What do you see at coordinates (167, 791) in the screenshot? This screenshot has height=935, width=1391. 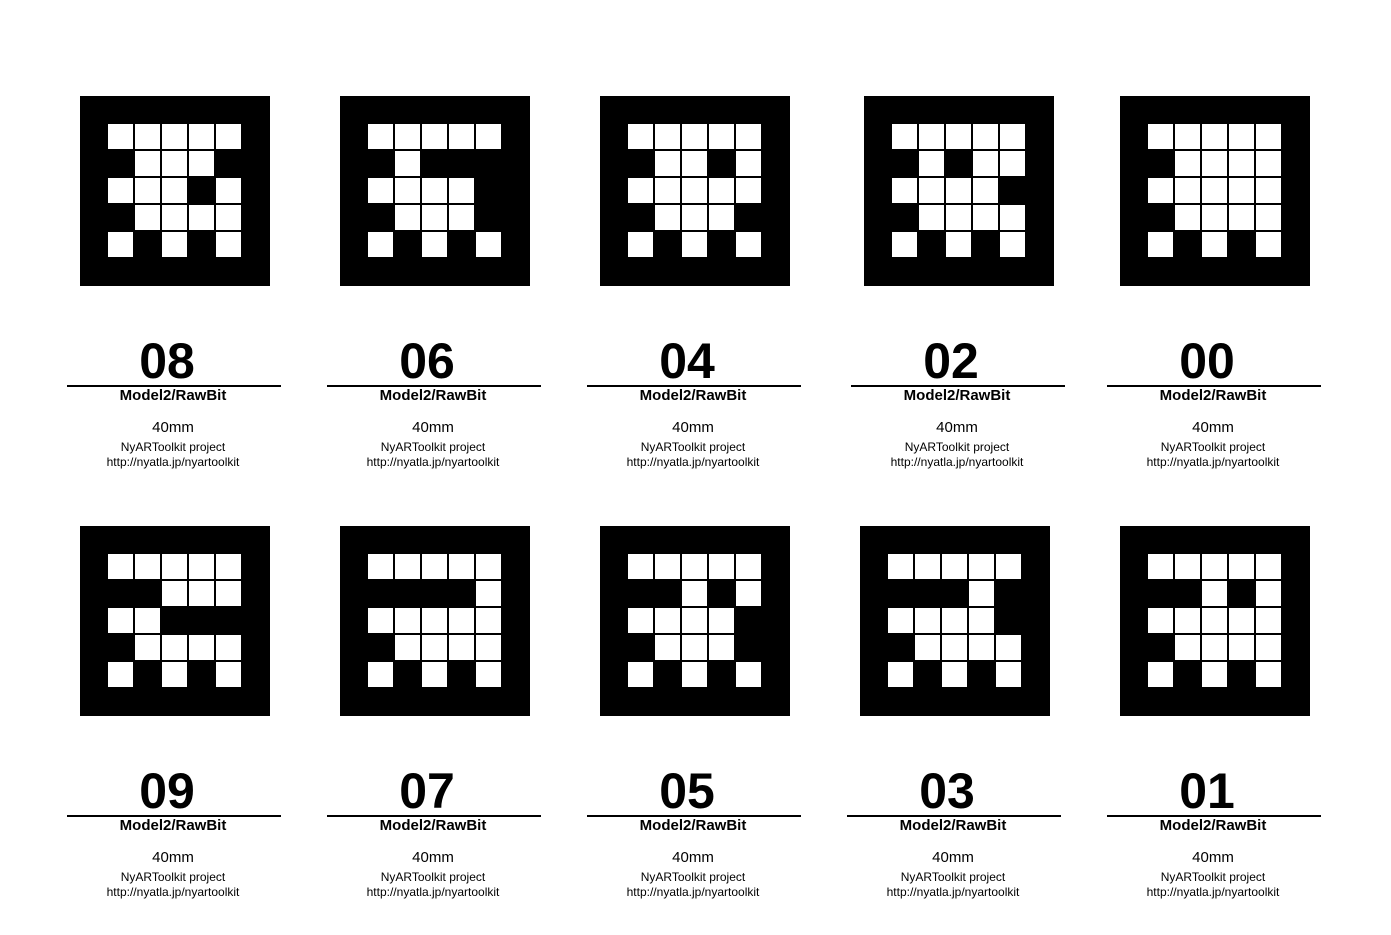 I see `marker-number: 09` at bounding box center [167, 791].